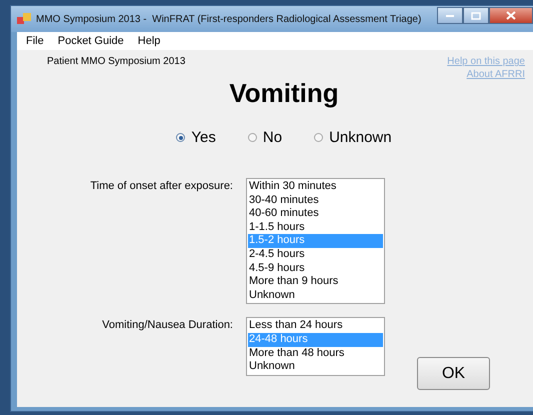 The width and height of the screenshot is (533, 415). Describe the element at coordinates (90, 41) in the screenshot. I see `menu-item: Pocket Guide` at that location.